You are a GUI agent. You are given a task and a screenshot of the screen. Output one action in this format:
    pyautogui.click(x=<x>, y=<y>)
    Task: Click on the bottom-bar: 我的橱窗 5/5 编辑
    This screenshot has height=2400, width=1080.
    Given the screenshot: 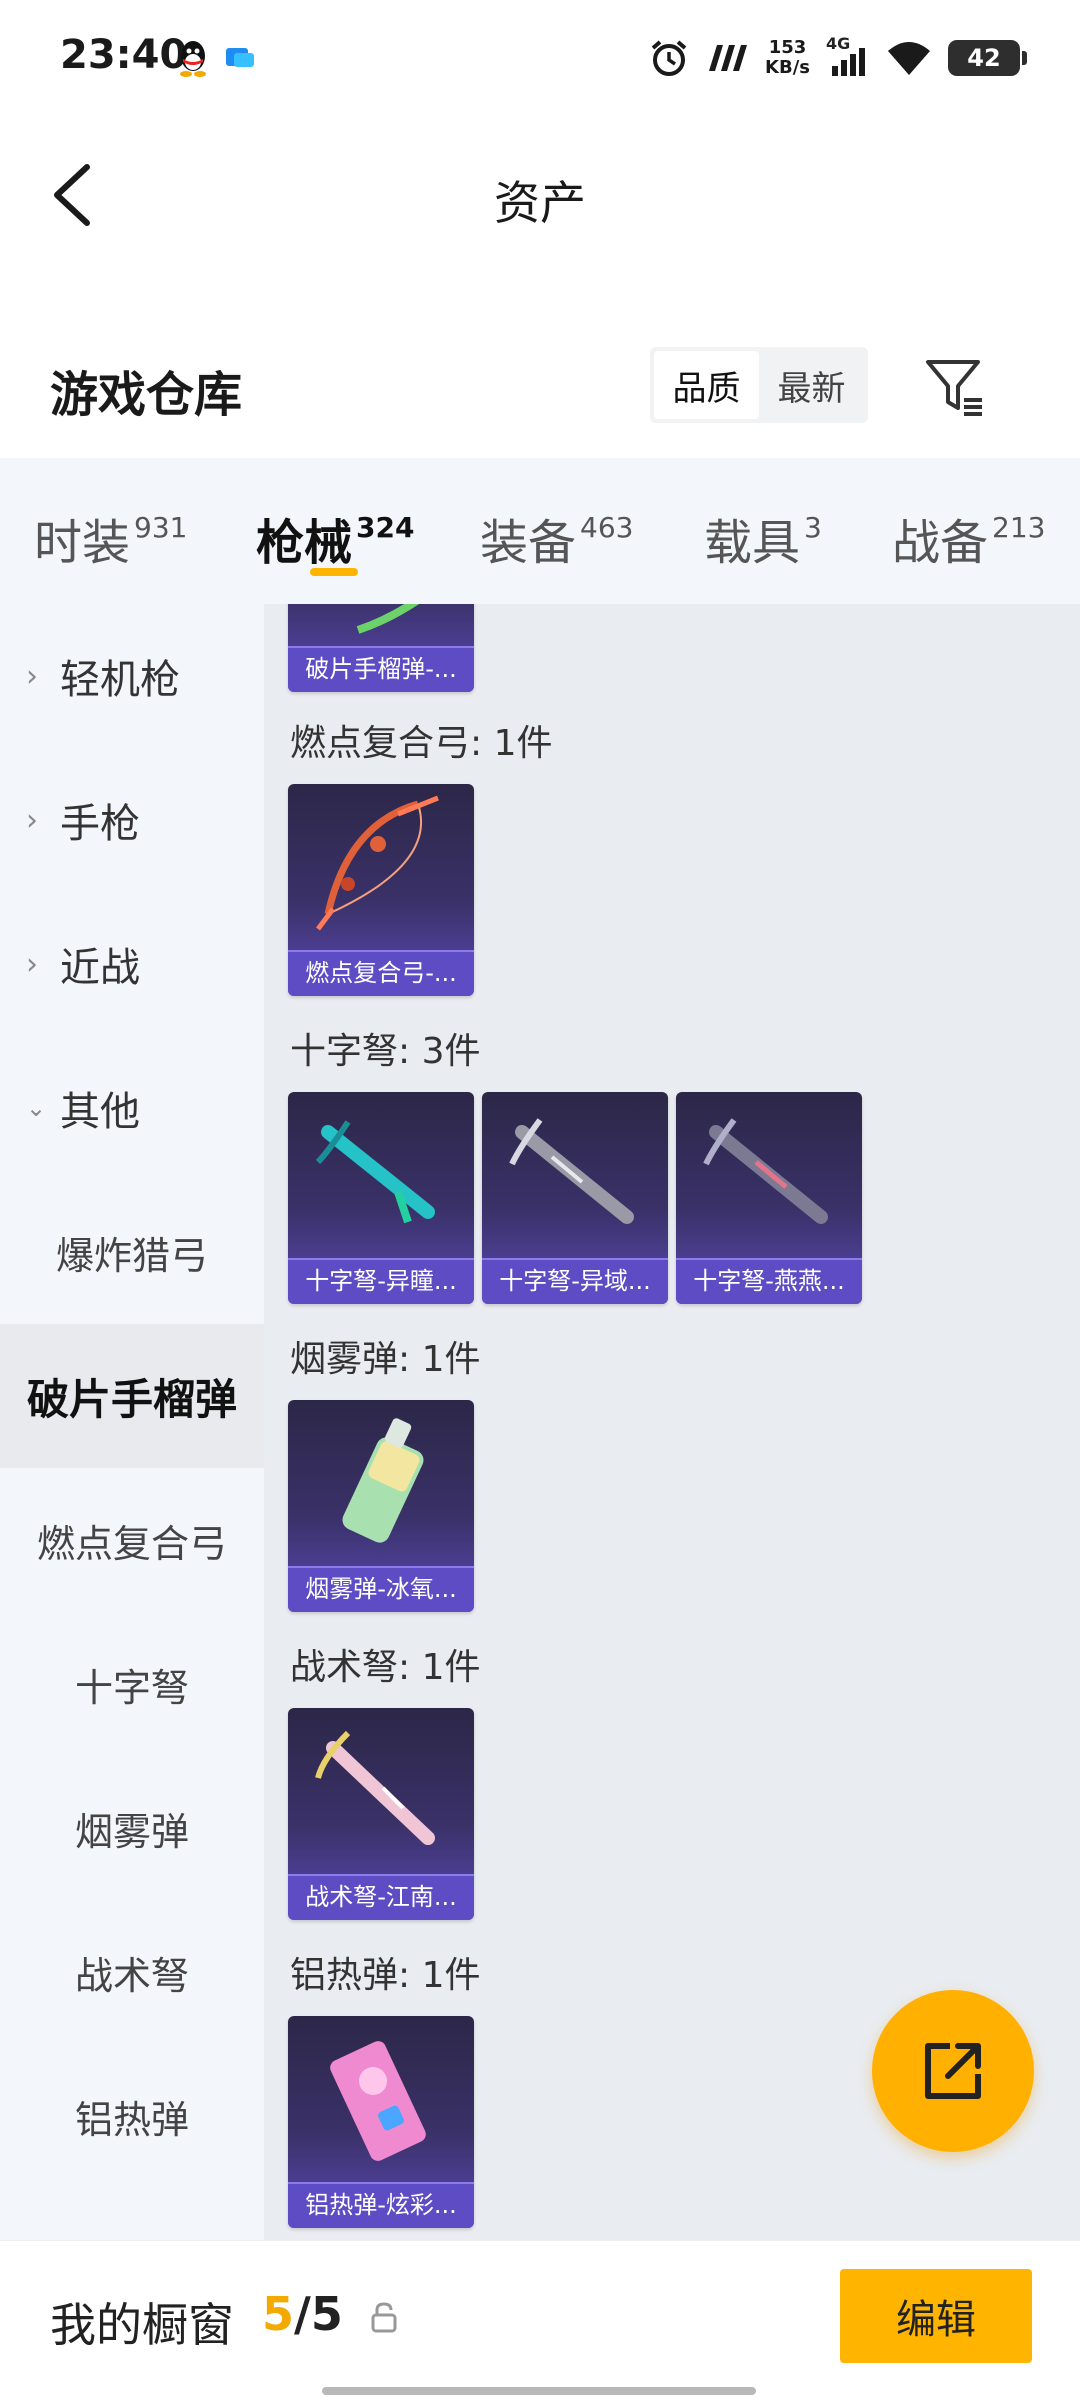 What is the action you would take?
    pyautogui.click(x=540, y=2320)
    